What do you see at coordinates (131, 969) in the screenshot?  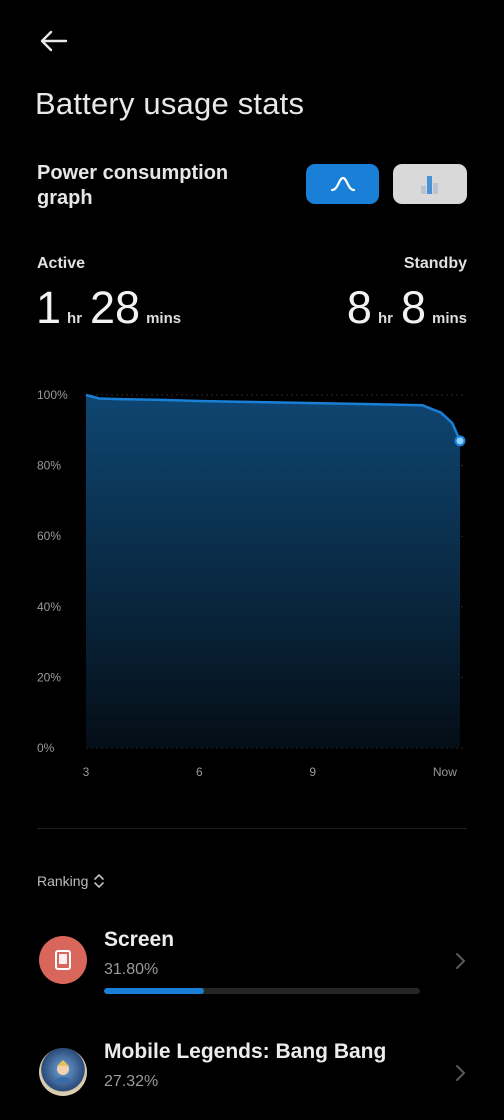 I see `app-percent: 31.80%` at bounding box center [131, 969].